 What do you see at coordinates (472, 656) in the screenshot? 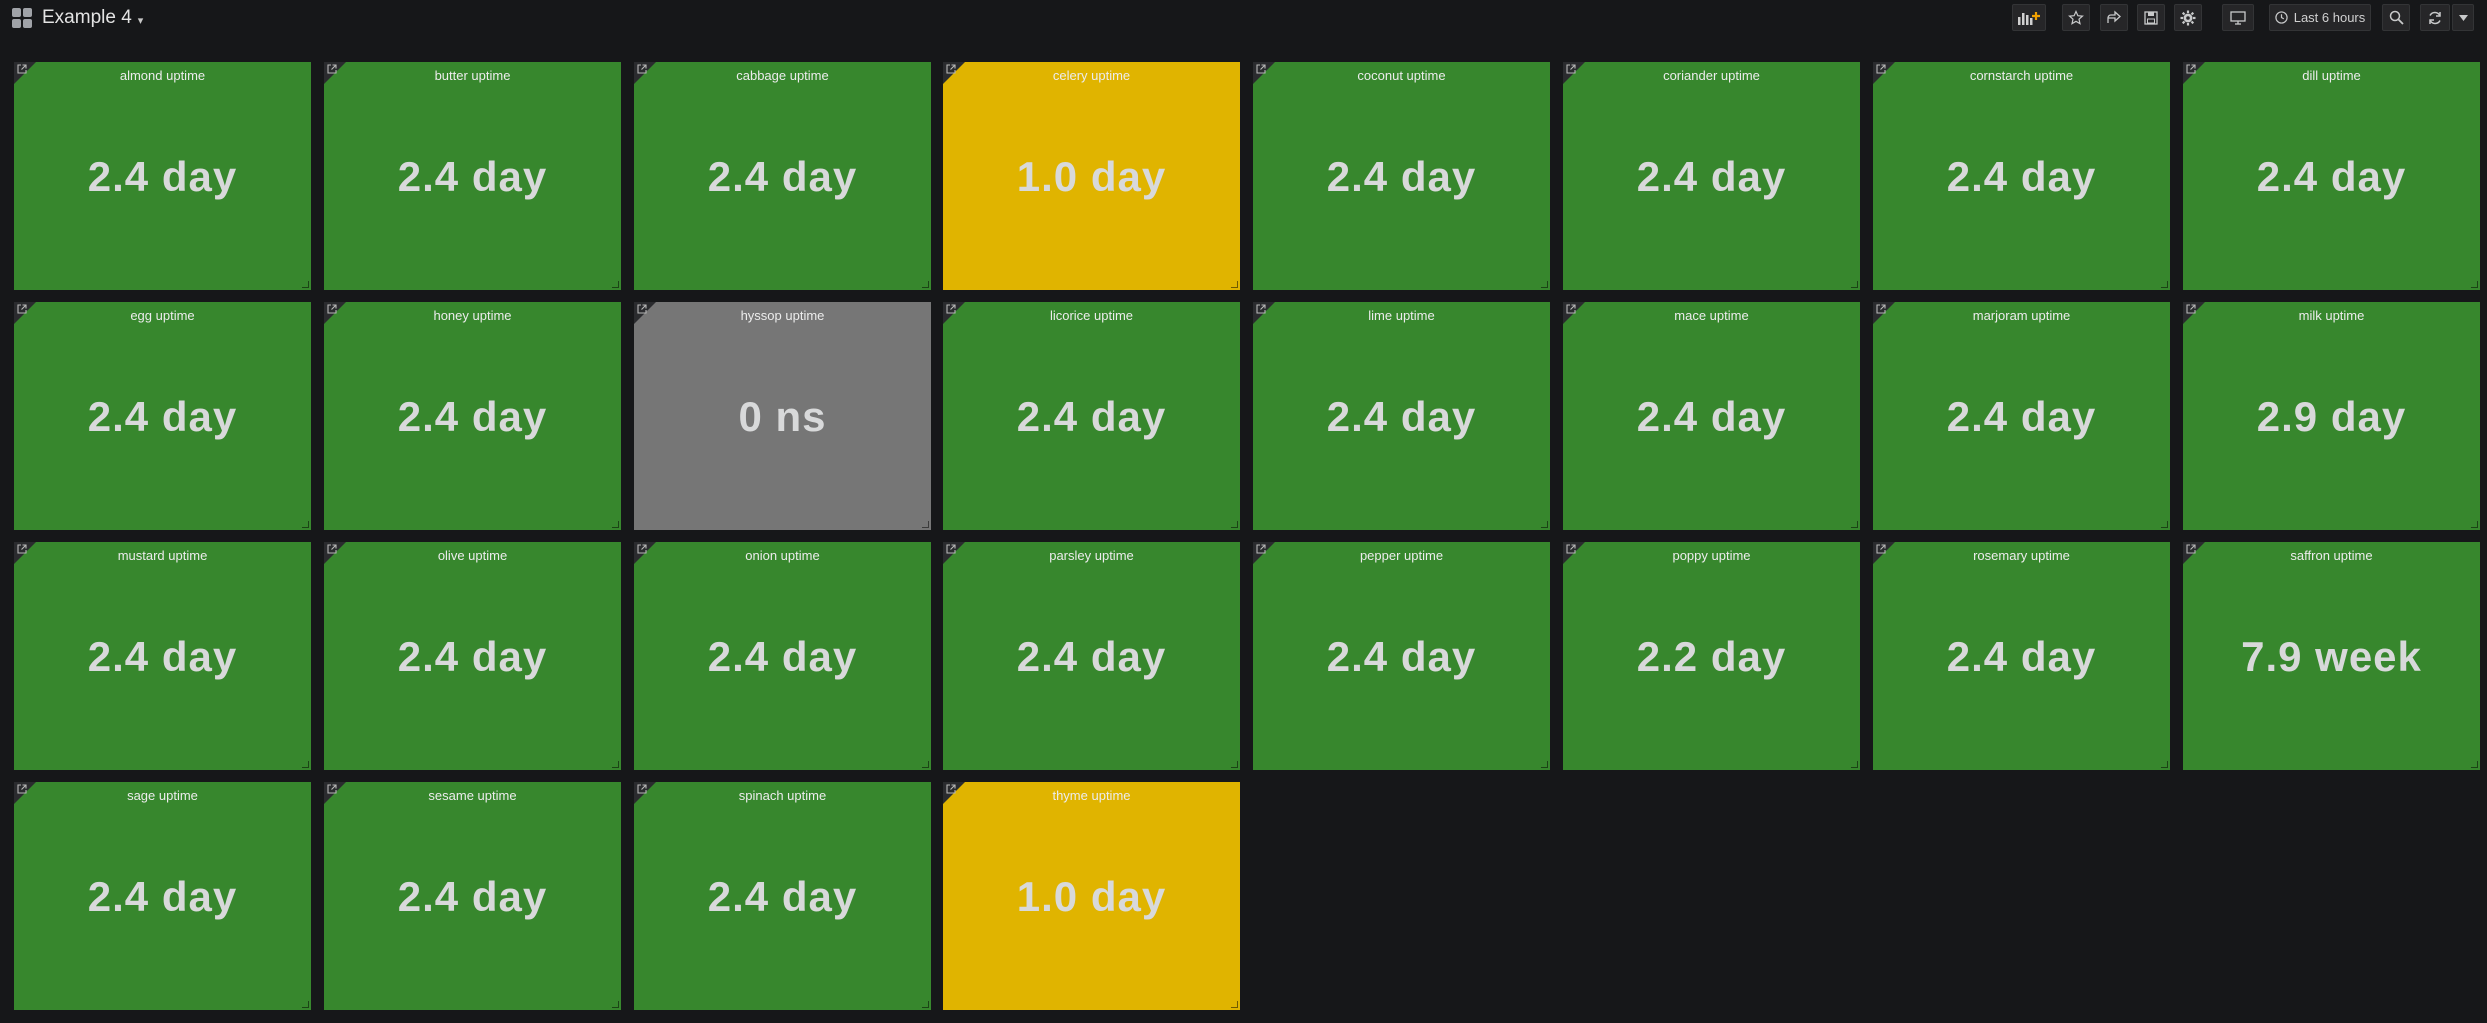
I see `stat-panel: olive uptime 2.4 day` at bounding box center [472, 656].